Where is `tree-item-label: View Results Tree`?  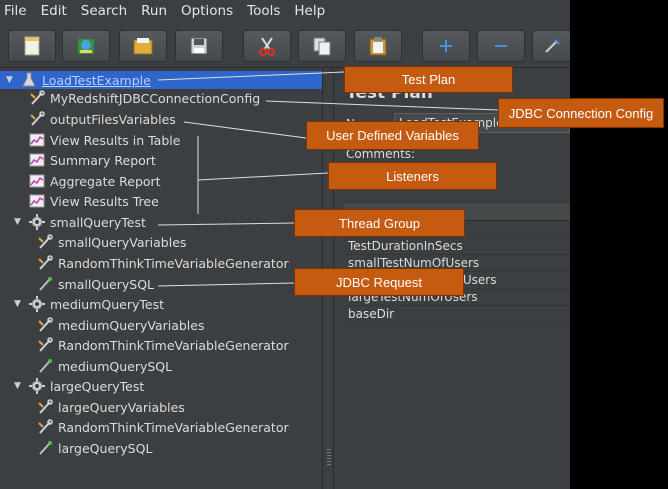
tree-item-label: View Results Tree is located at coordinates (104, 201).